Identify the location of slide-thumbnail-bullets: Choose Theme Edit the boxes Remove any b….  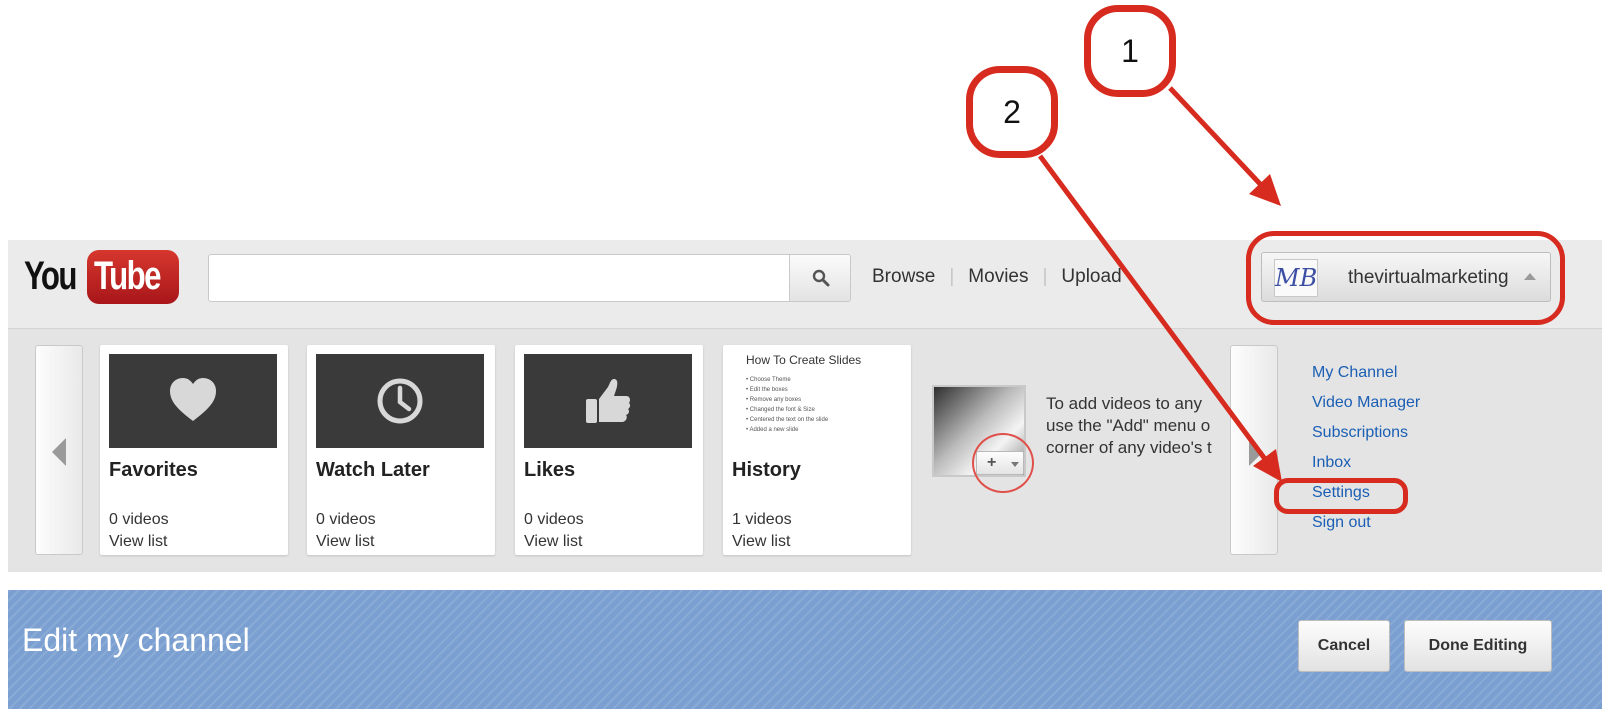
(787, 405).